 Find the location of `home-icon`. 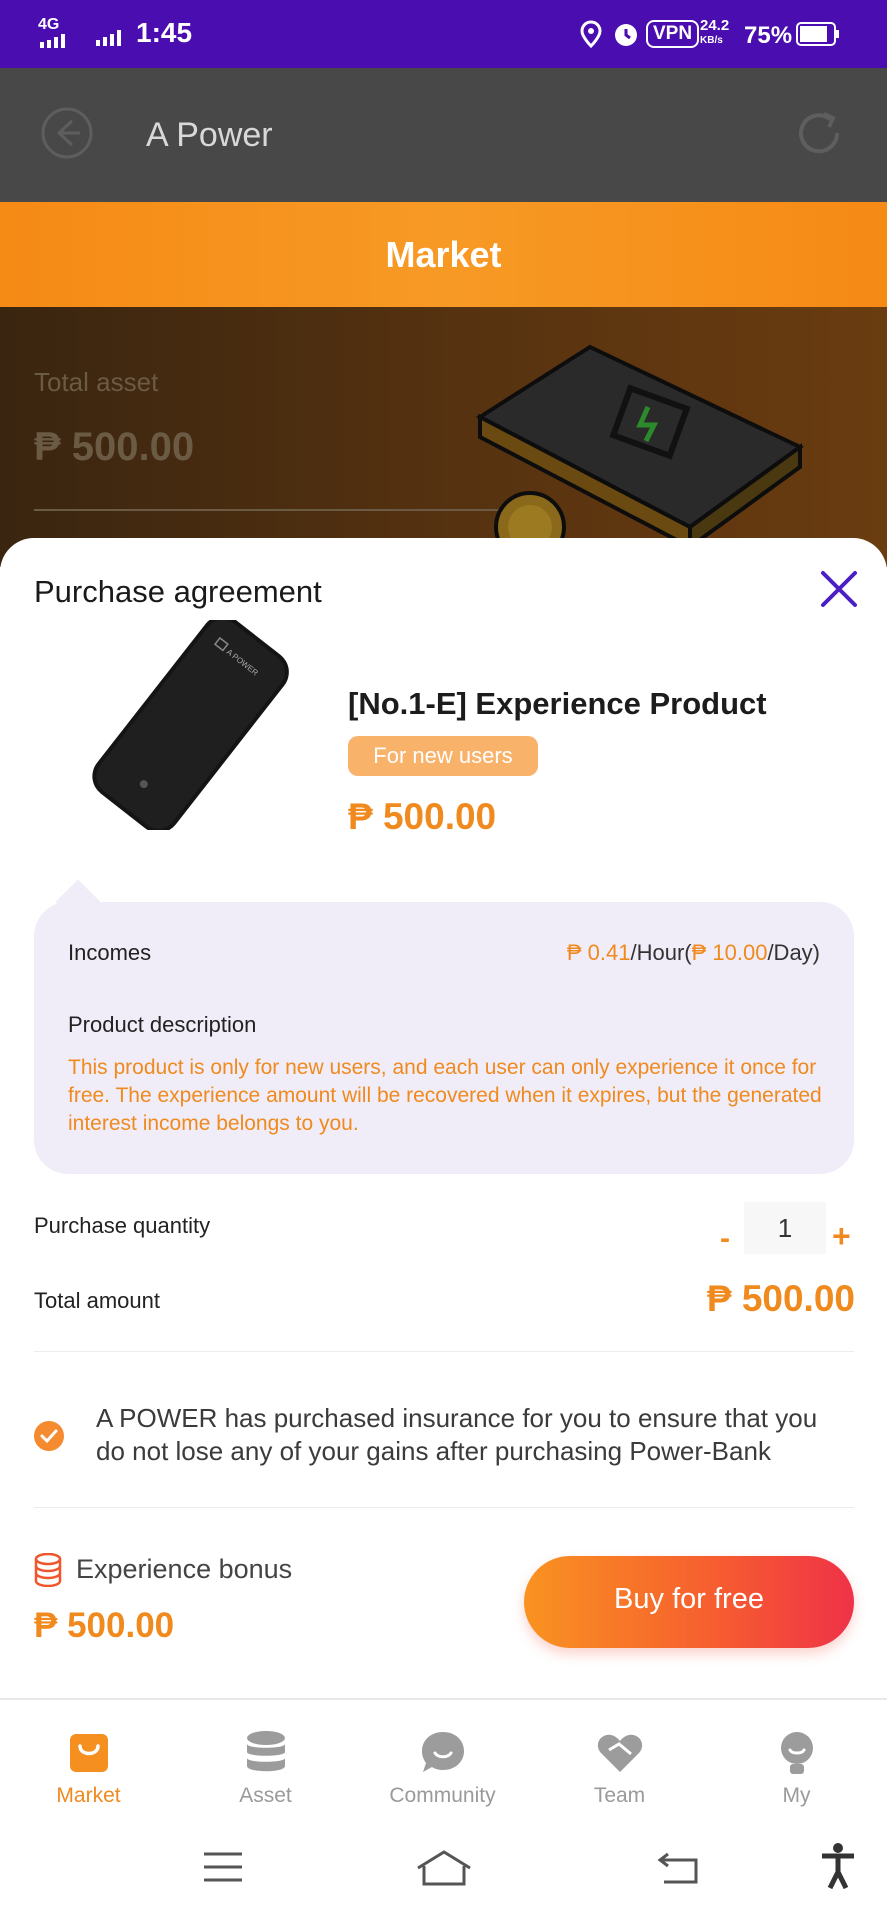

home-icon is located at coordinates (444, 1868).